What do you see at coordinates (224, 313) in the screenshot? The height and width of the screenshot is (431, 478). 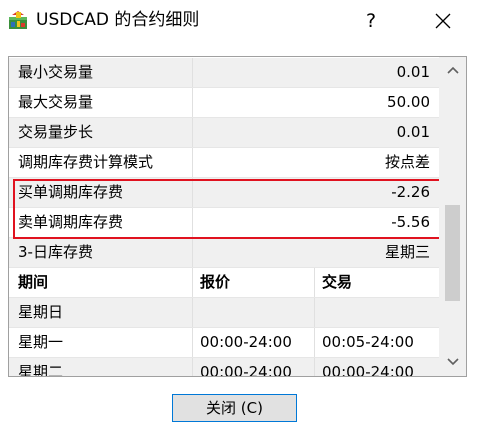 I see `session-row: 星期日` at bounding box center [224, 313].